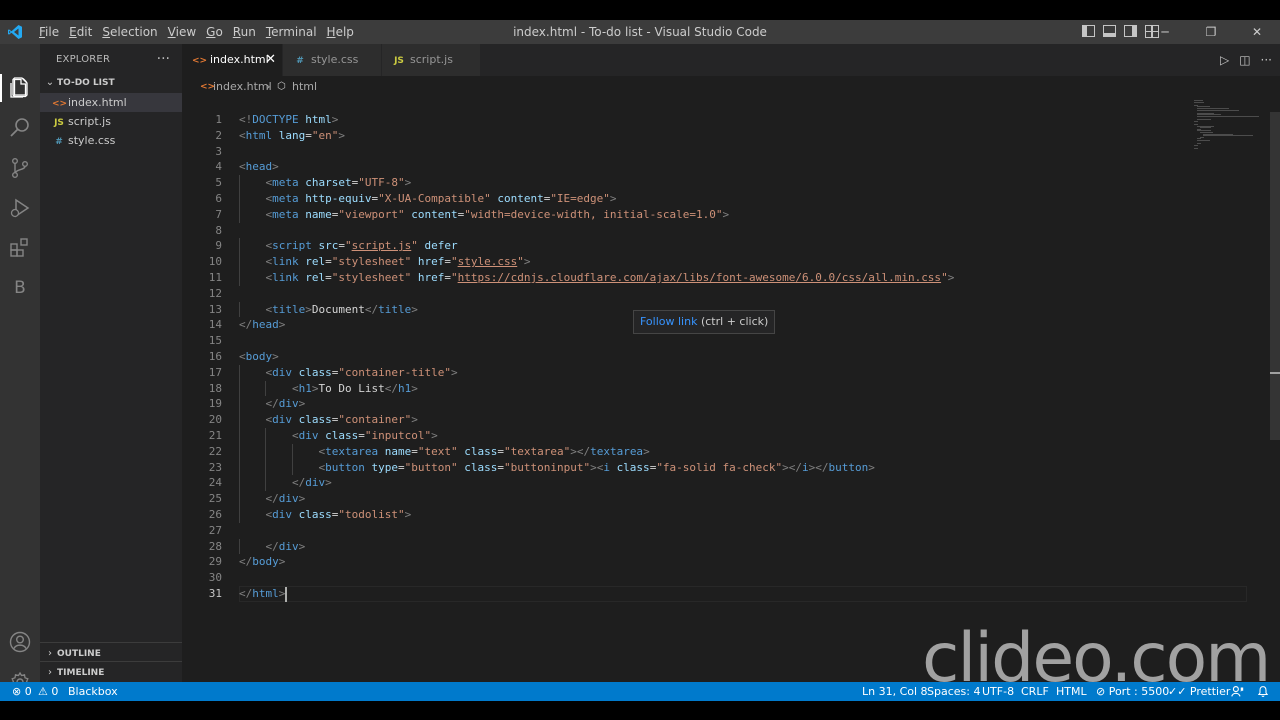 The image size is (1280, 720). Describe the element at coordinates (1035, 691) in the screenshot. I see `end-of-line: CRLF` at that location.